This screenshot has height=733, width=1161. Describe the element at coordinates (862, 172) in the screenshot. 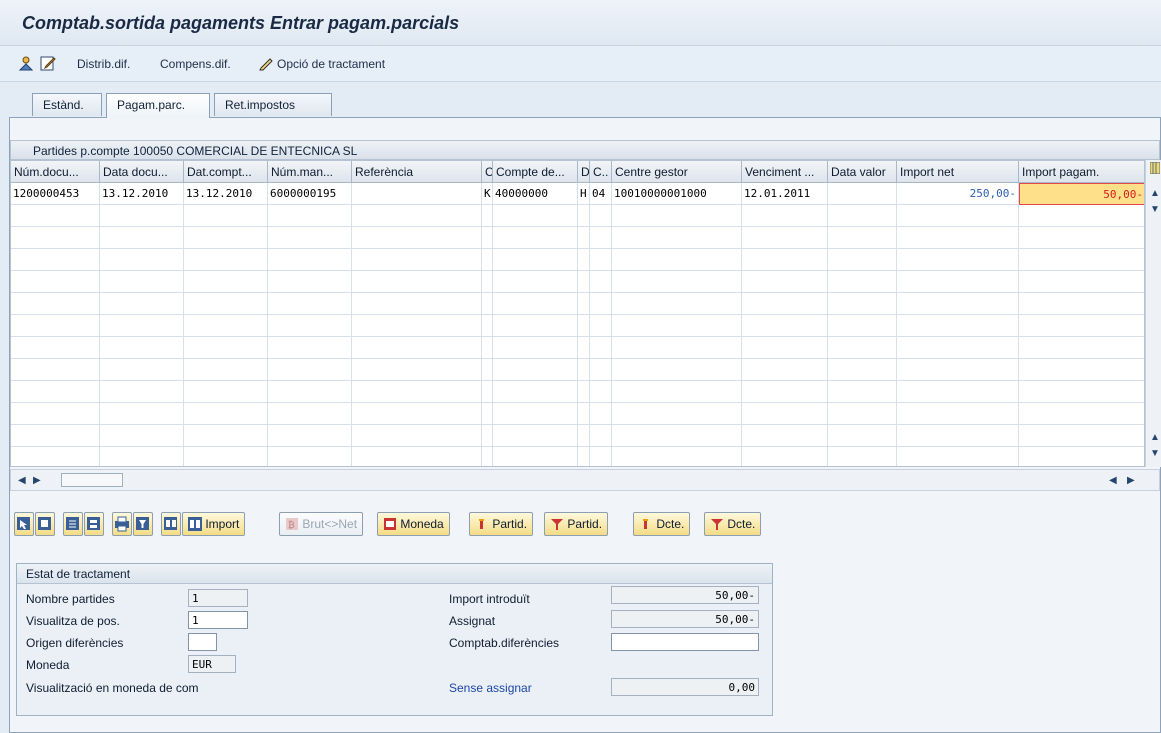

I see `col-data-valor: Data valor` at that location.